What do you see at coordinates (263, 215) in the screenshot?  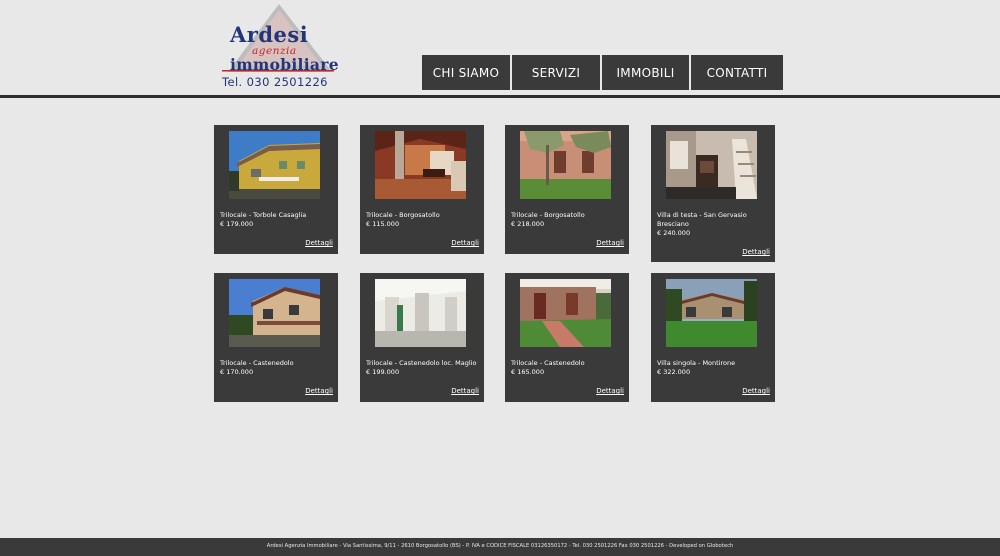 I see `listing-title: Trilocale - Torbole Casaglia` at bounding box center [263, 215].